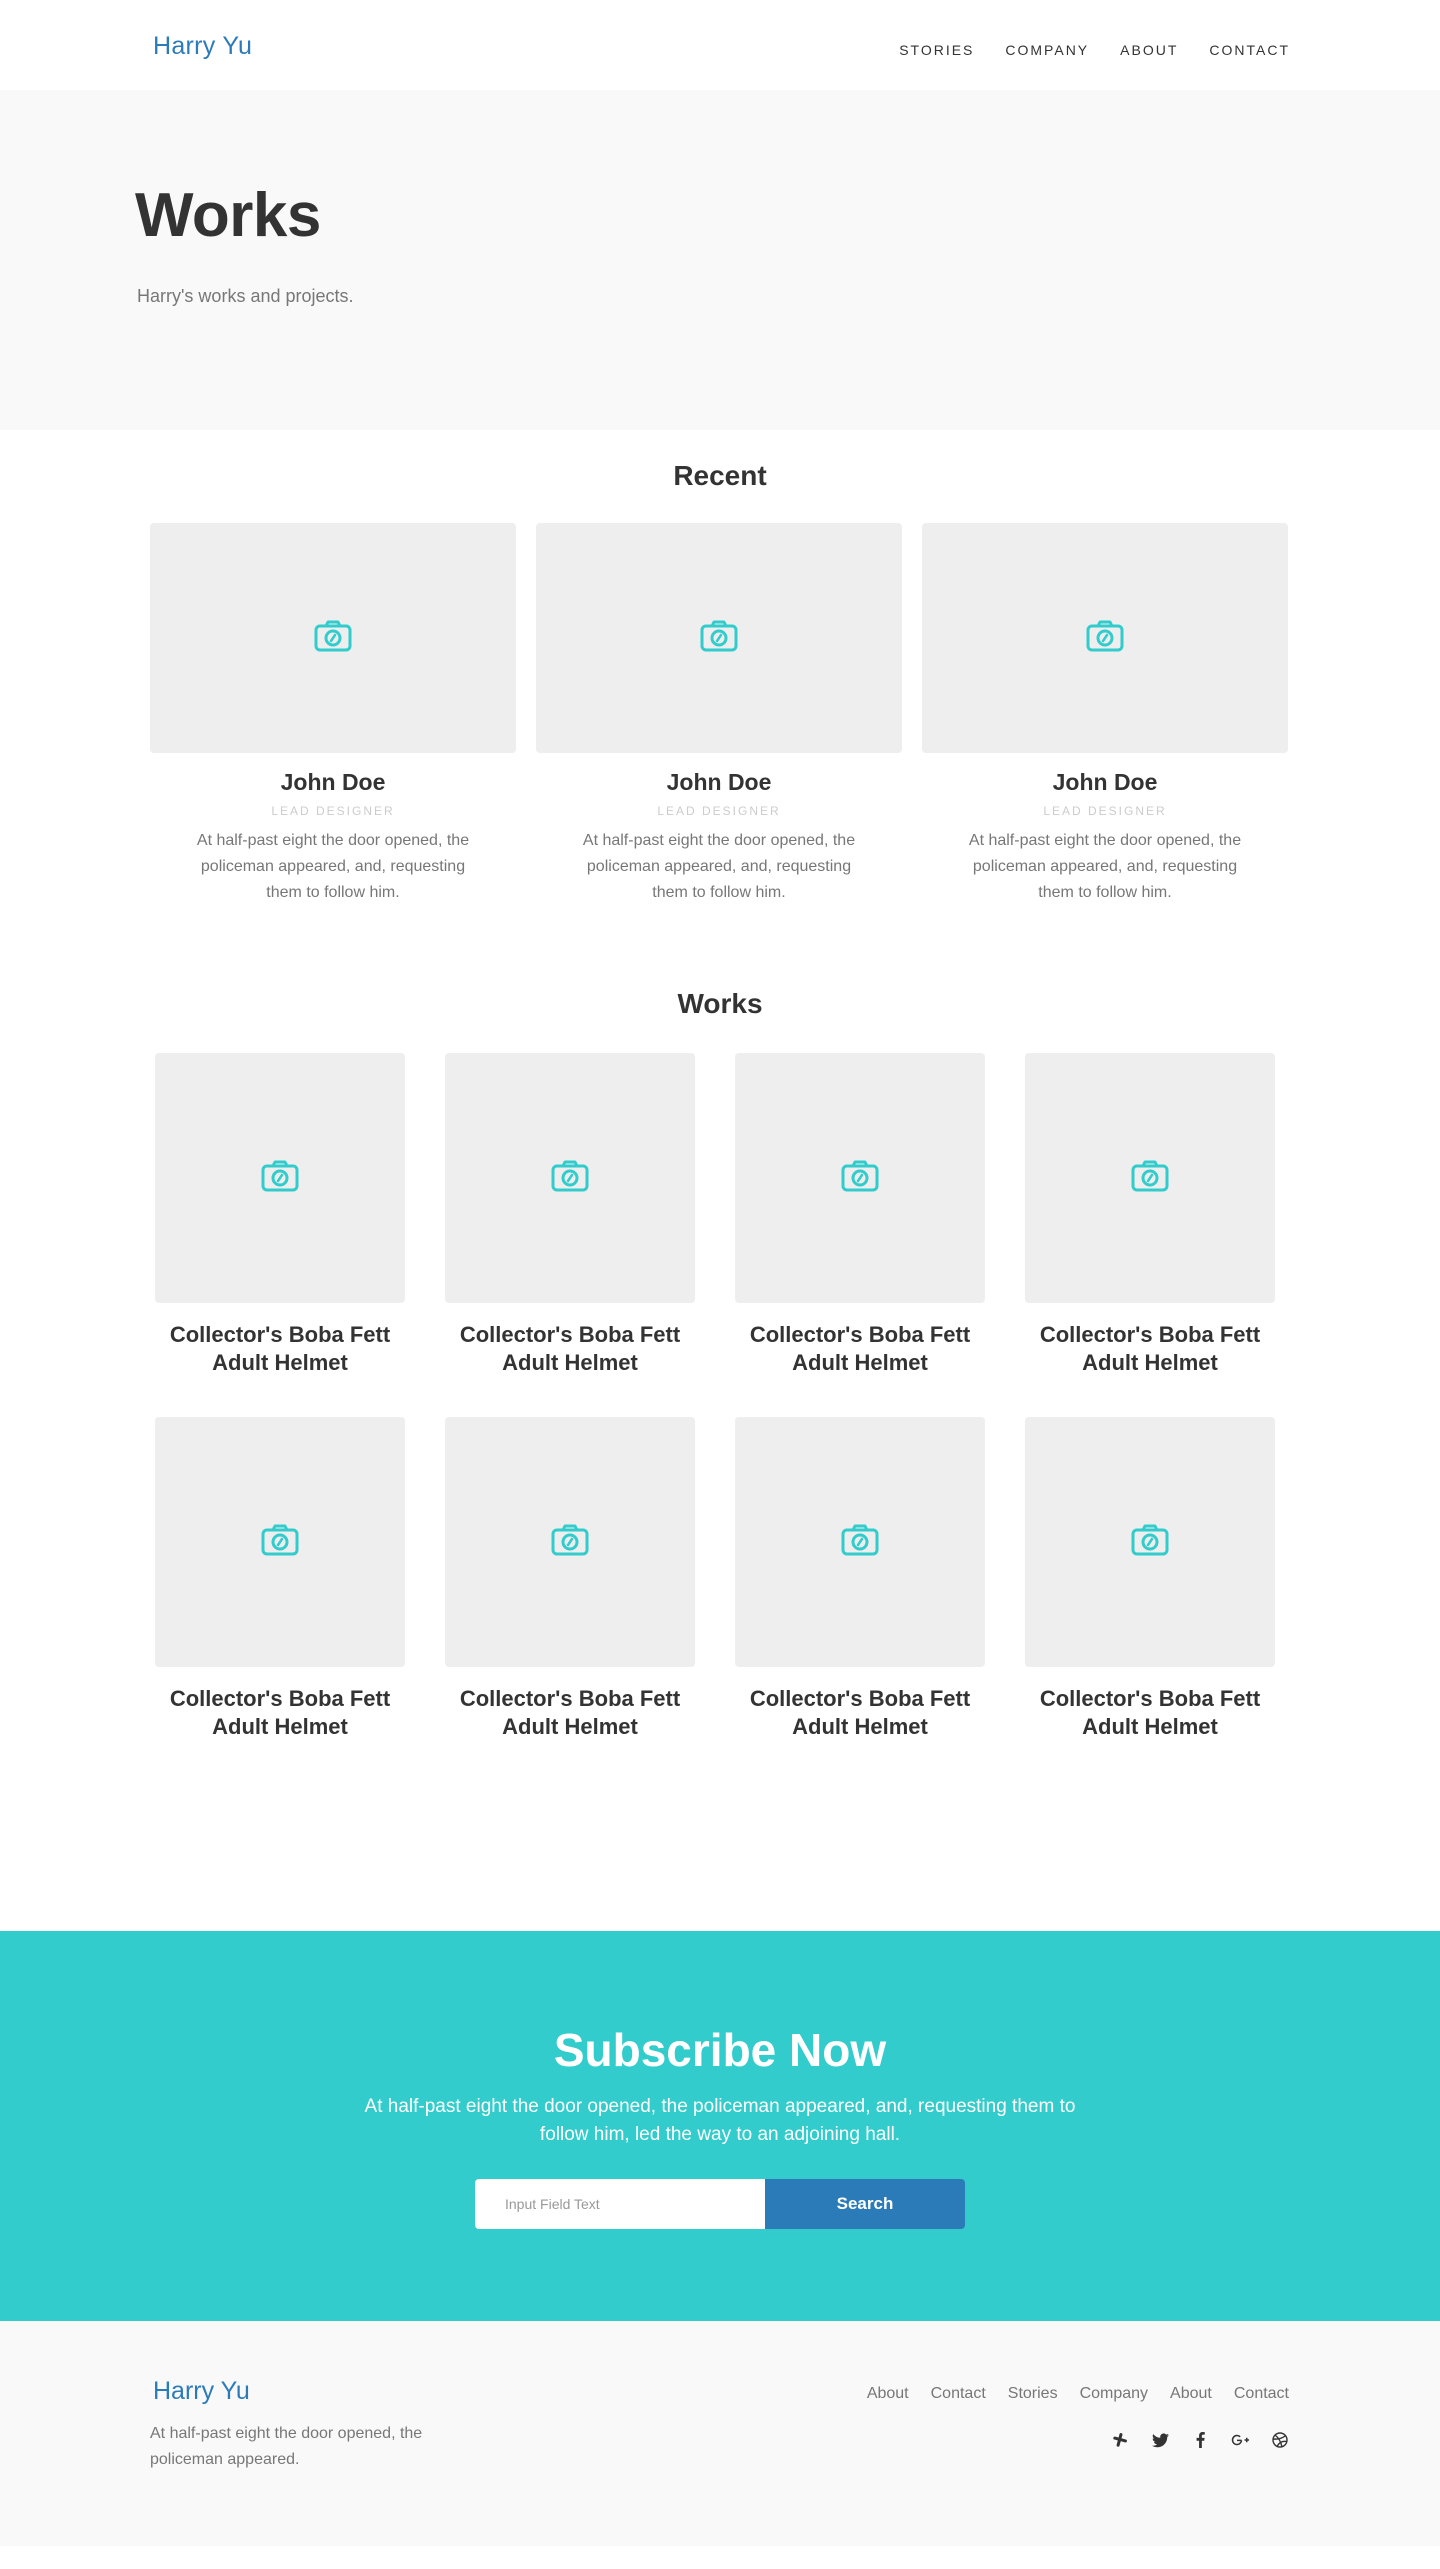  I want to click on nav-item-stories: STORIES, so click(936, 50).